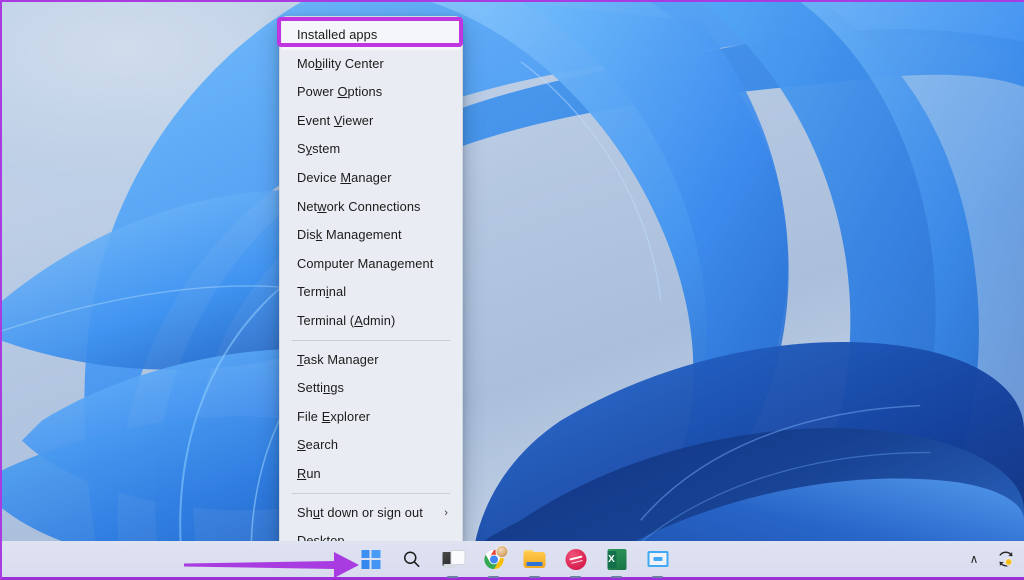  I want to click on excel-icon: X, so click(616, 559).